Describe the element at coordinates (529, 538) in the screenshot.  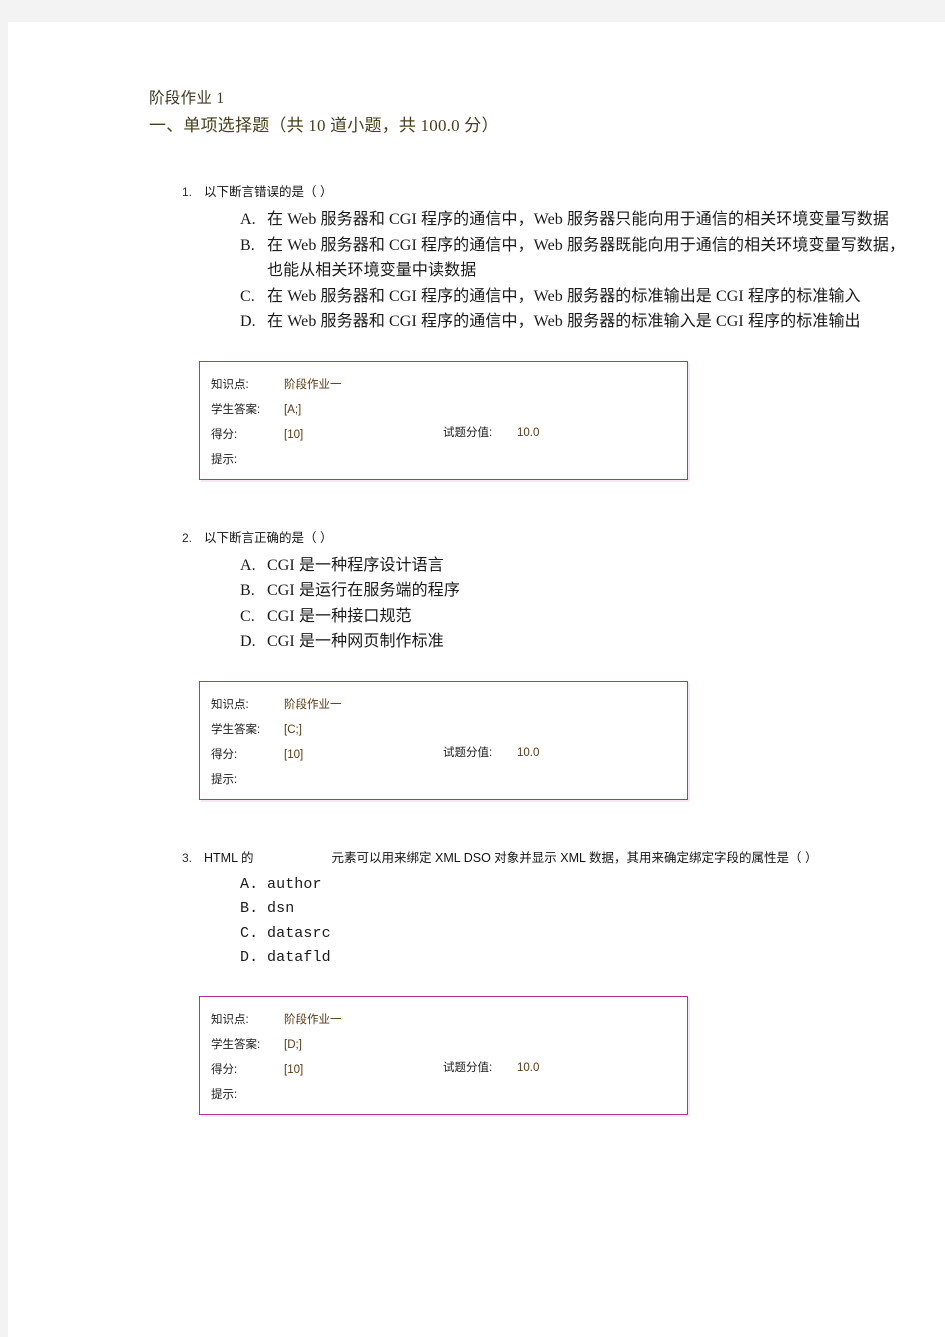
I see `question-stem-row: 2. 以下断言正确的是（ ）` at that location.